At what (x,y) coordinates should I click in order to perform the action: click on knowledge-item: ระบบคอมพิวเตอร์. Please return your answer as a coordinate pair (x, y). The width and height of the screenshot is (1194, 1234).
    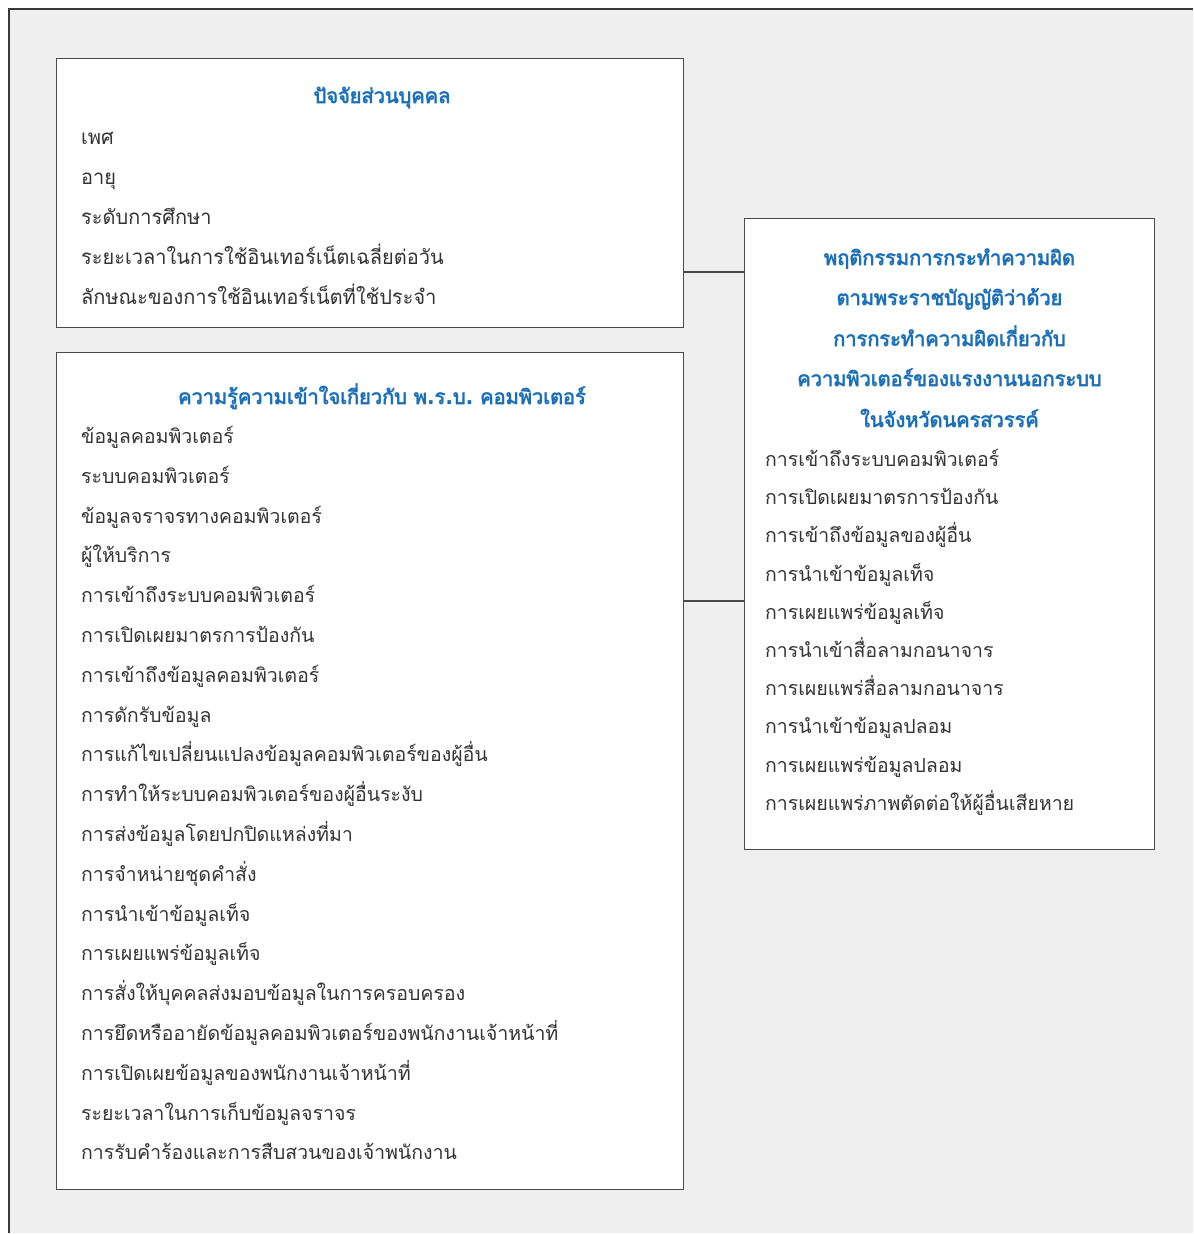
    Looking at the image, I should click on (155, 476).